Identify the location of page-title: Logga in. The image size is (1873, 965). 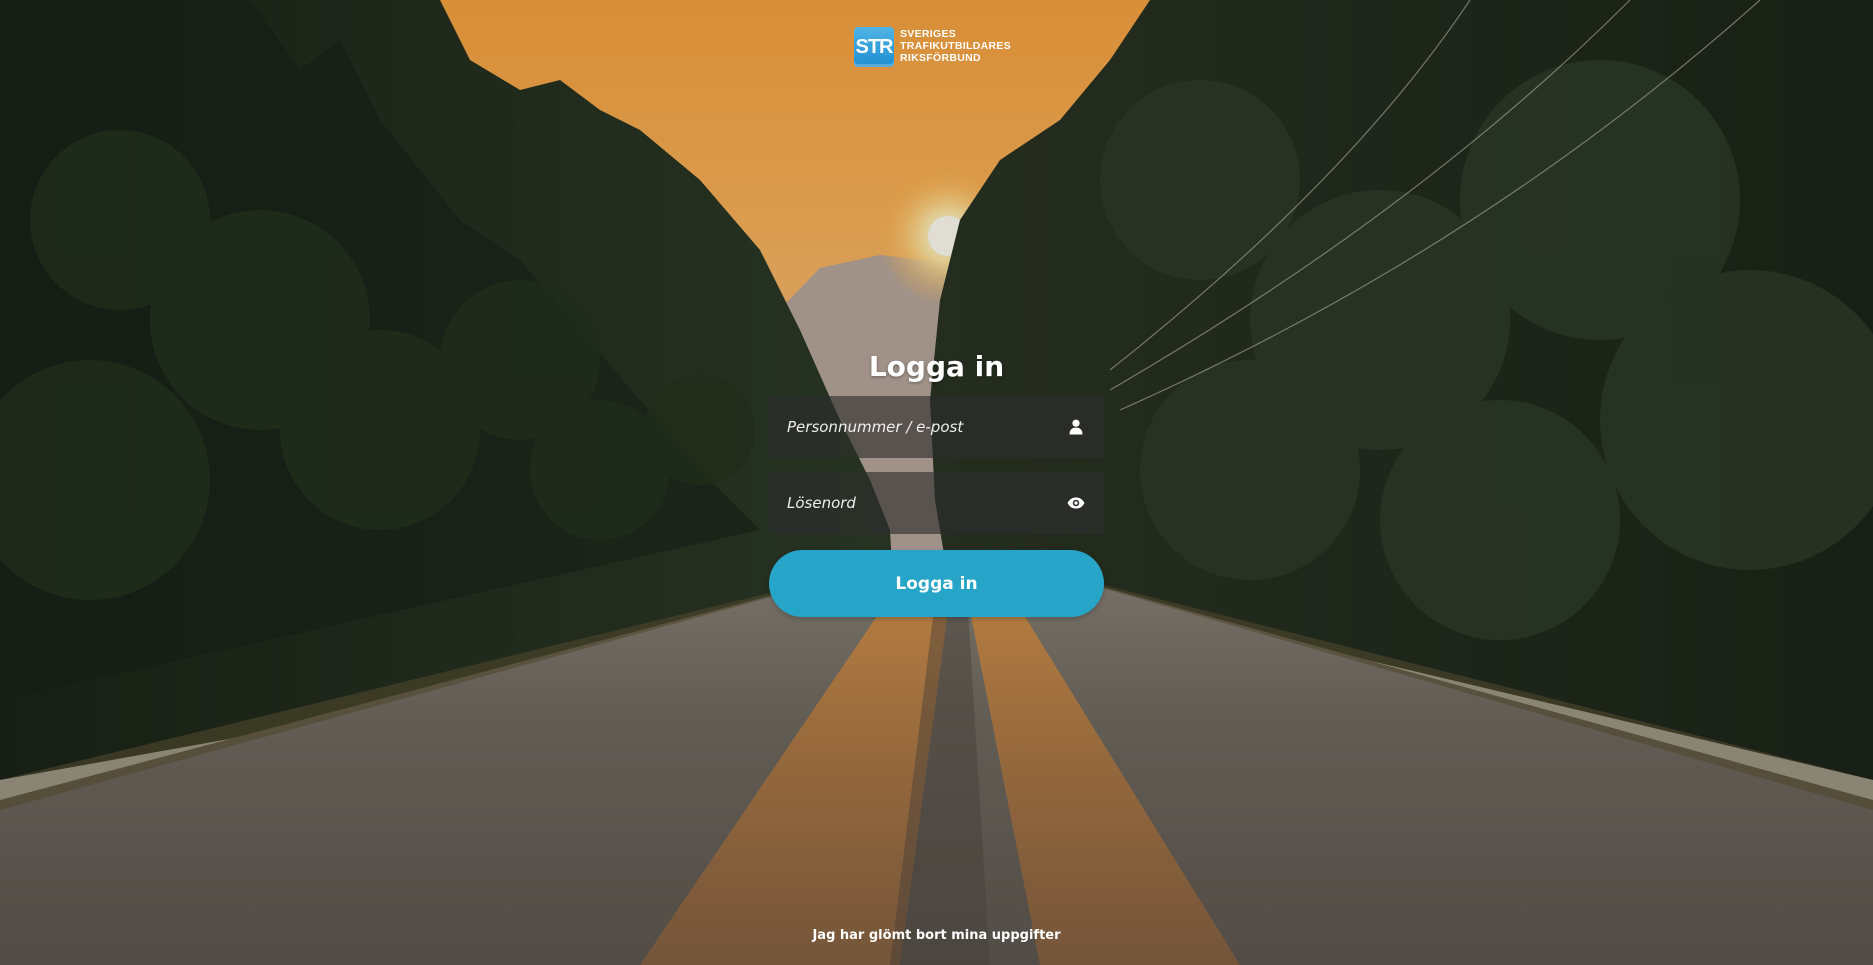
(936, 366).